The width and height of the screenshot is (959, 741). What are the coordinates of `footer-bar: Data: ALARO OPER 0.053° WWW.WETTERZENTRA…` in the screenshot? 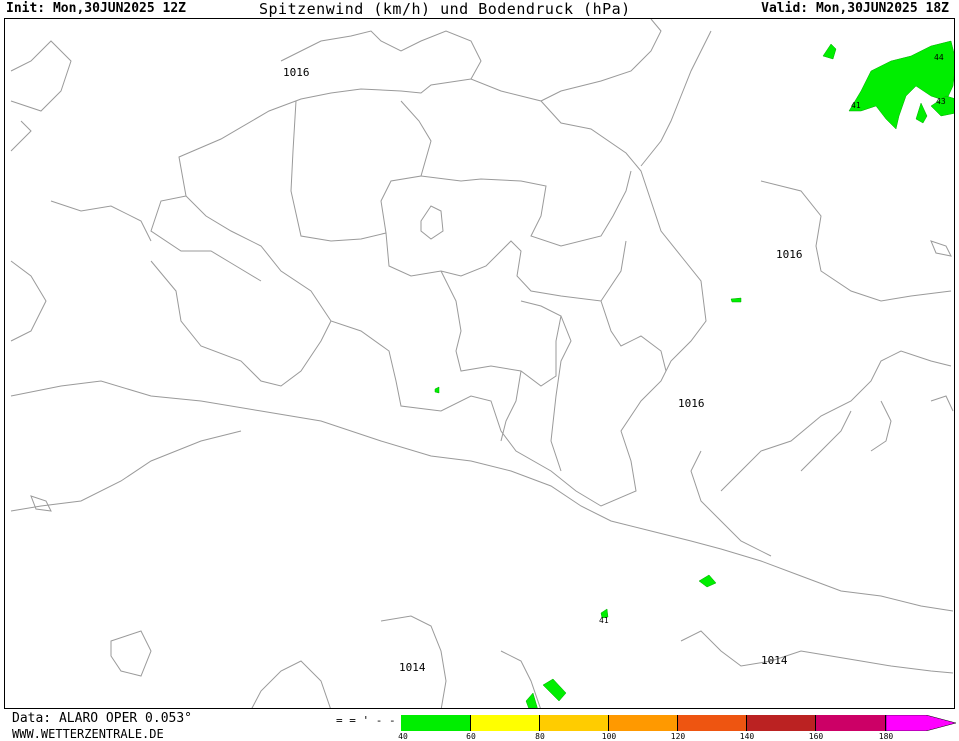 It's located at (479, 725).